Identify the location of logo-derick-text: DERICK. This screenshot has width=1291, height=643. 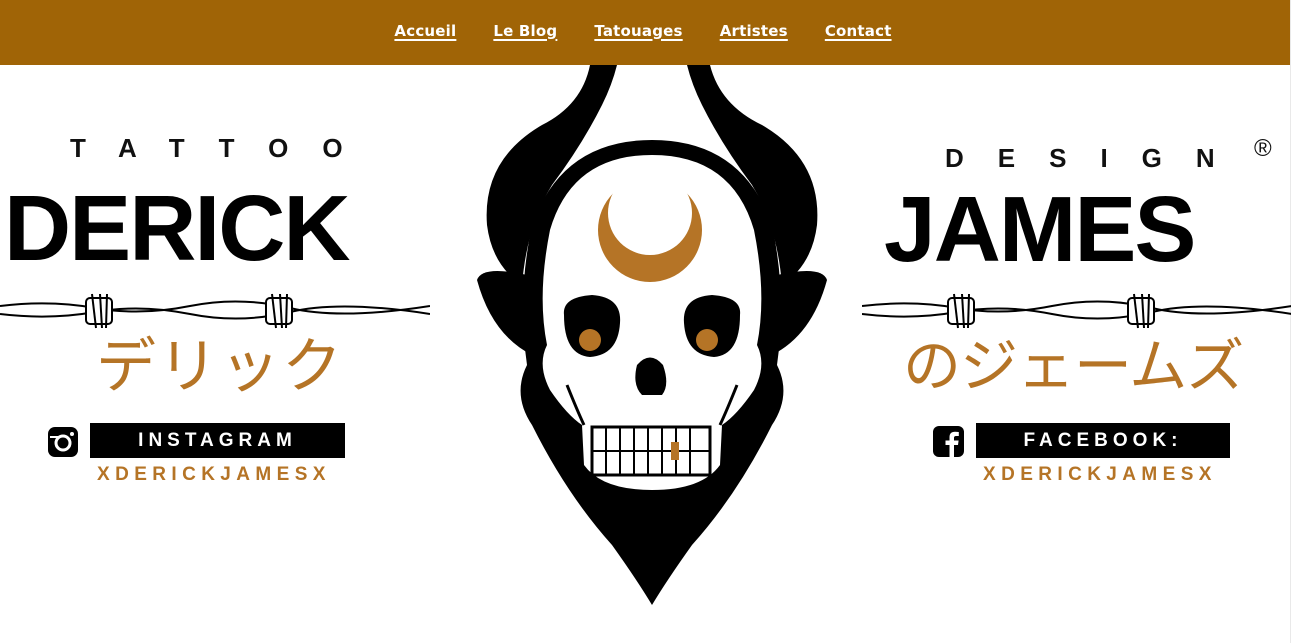
(177, 228).